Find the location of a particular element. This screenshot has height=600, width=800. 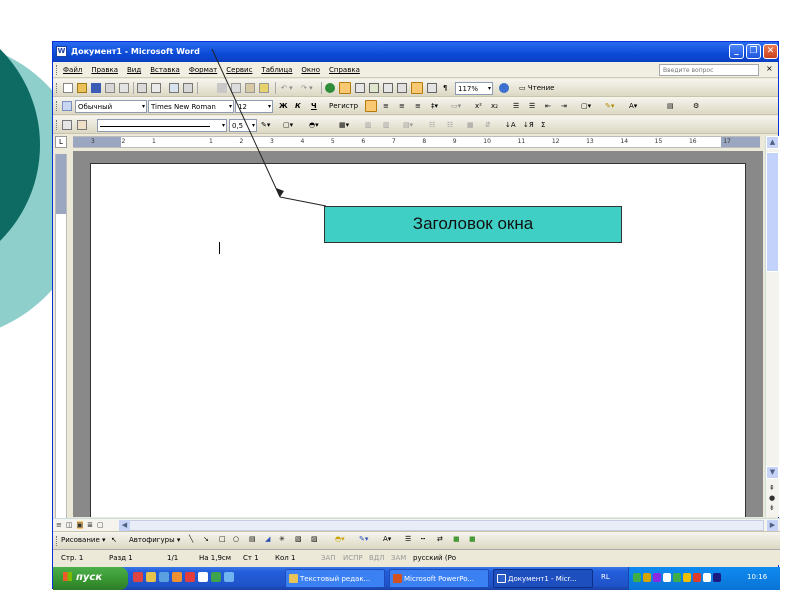

start-button: пуск is located at coordinates (90, 578).